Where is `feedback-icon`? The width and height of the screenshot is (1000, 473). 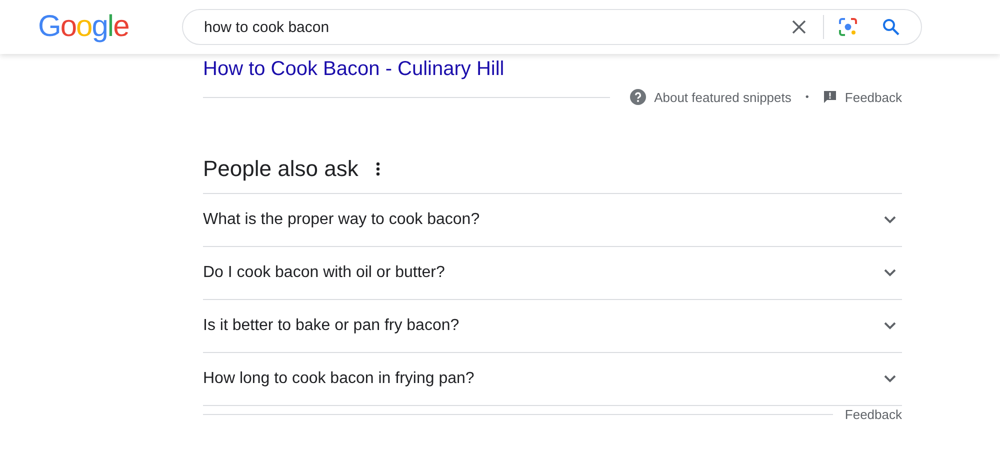 feedback-icon is located at coordinates (829, 97).